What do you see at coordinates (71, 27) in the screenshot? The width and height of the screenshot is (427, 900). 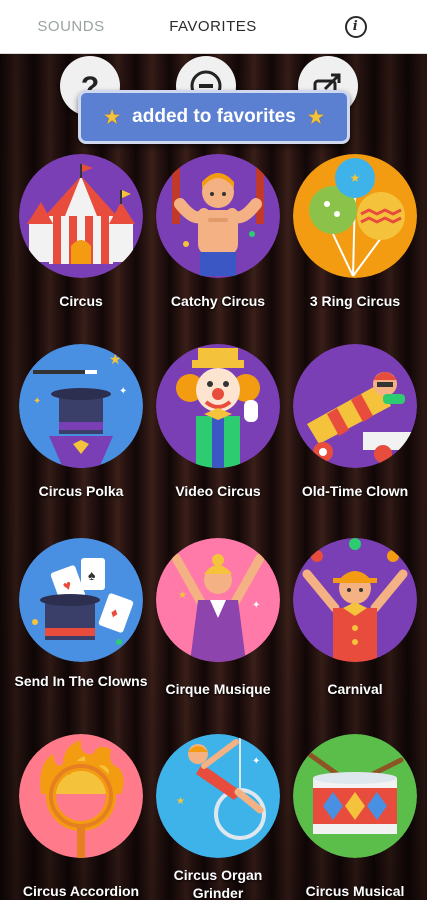 I see `tab-sounds: SOUNDS` at bounding box center [71, 27].